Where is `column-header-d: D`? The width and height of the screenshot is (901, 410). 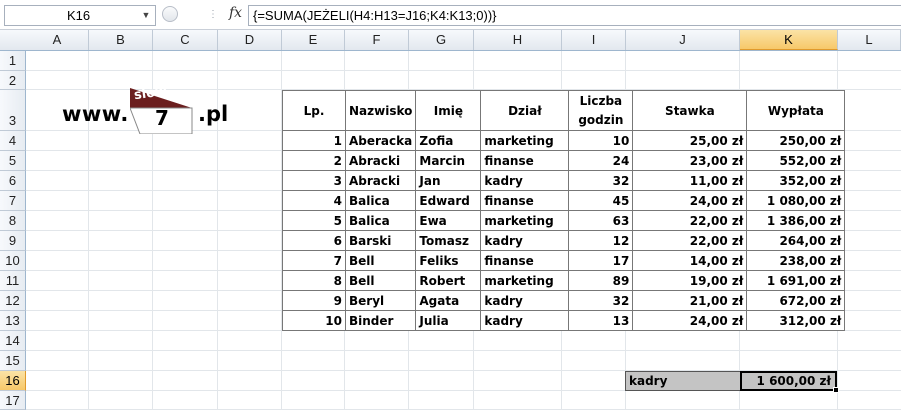 column-header-d: D is located at coordinates (250, 40).